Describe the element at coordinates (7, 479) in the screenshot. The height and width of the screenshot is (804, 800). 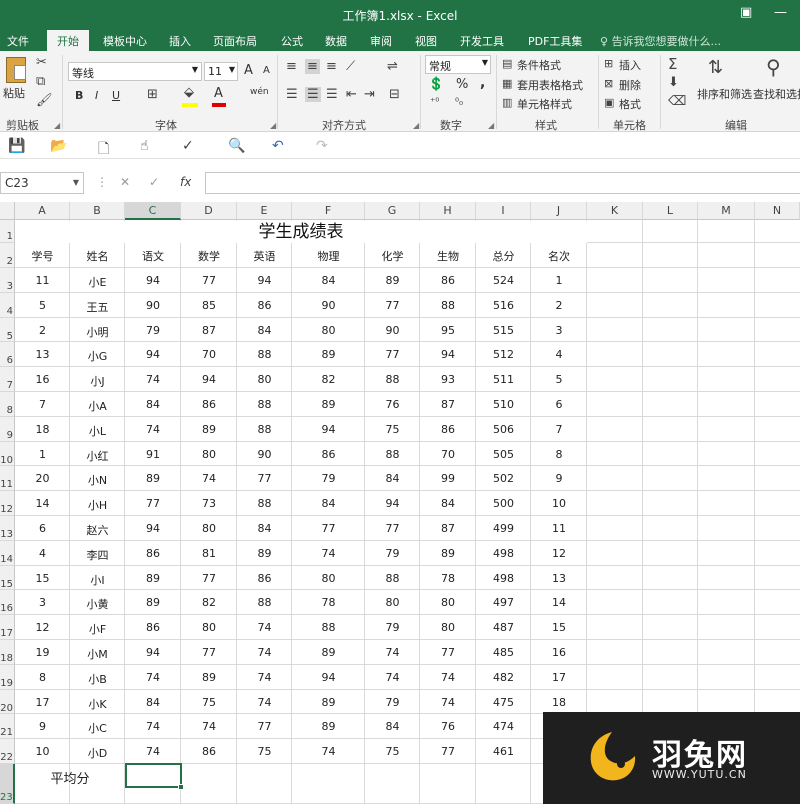
I see `row-header-11: 11` at that location.